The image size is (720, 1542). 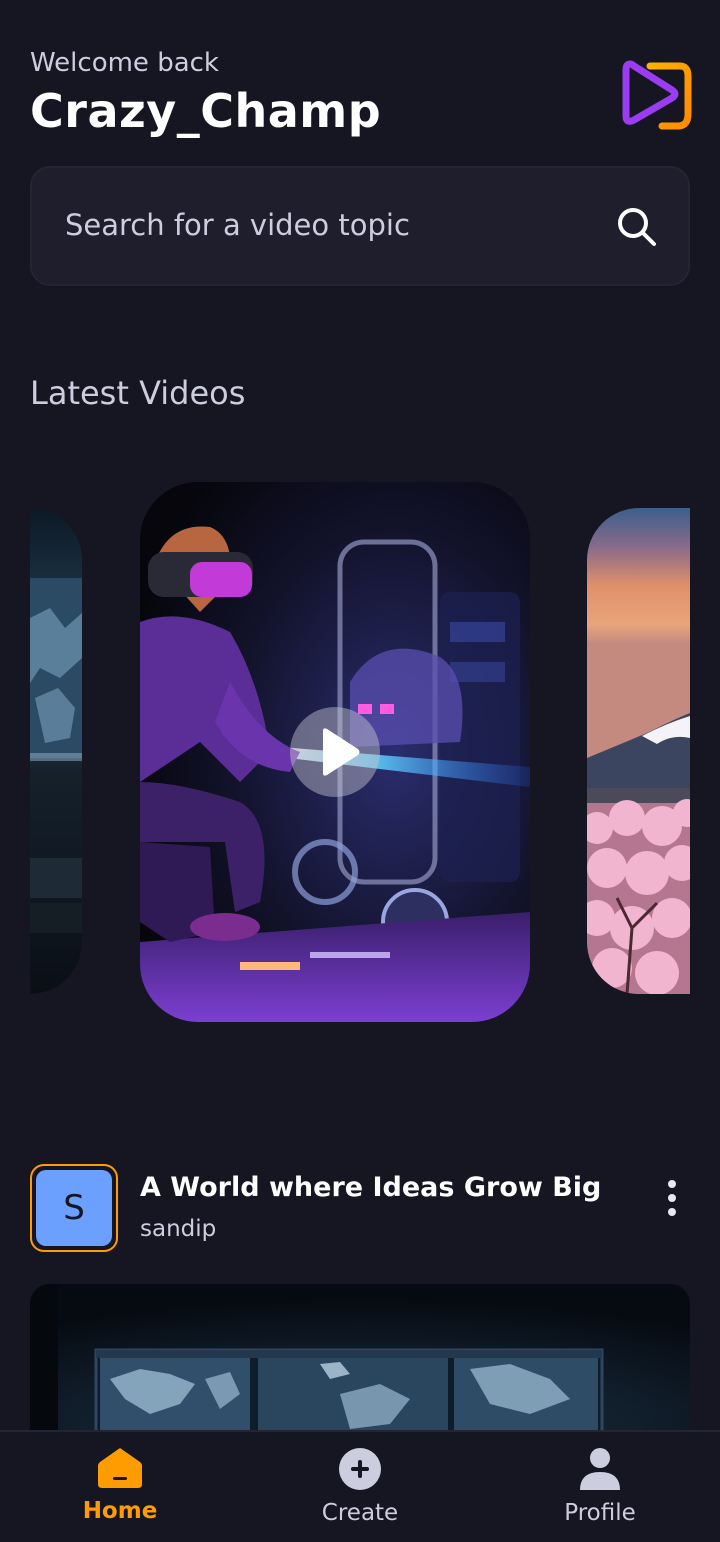 What do you see at coordinates (637, 227) in the screenshot?
I see `search-icon` at bounding box center [637, 227].